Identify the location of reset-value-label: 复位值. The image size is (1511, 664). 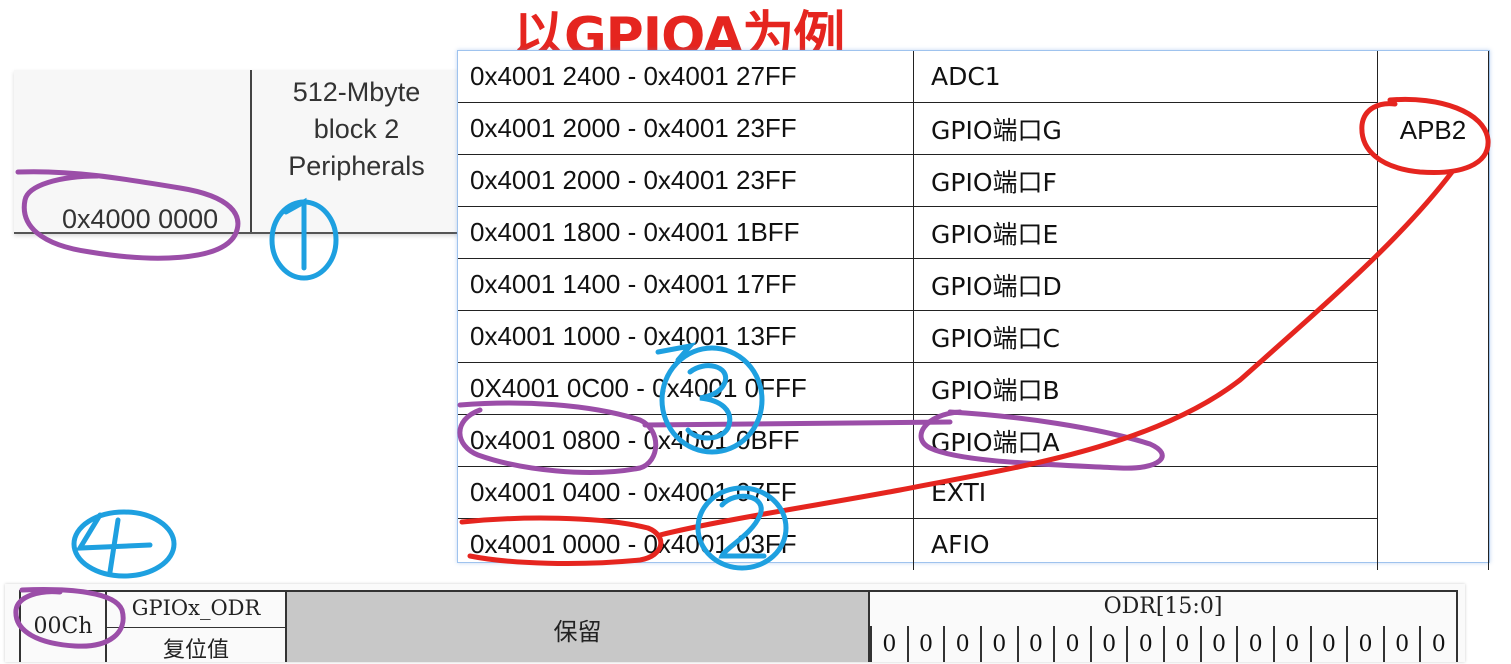
(195, 650).